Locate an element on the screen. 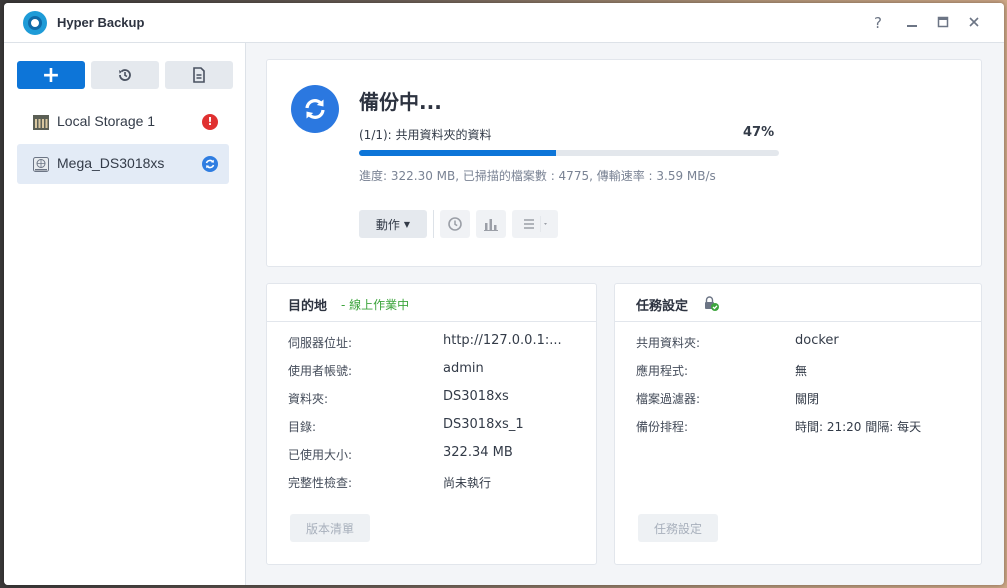 Image resolution: width=1007 pixels, height=588 pixels. backup-schedule-label: 備份排程: is located at coordinates (662, 427).